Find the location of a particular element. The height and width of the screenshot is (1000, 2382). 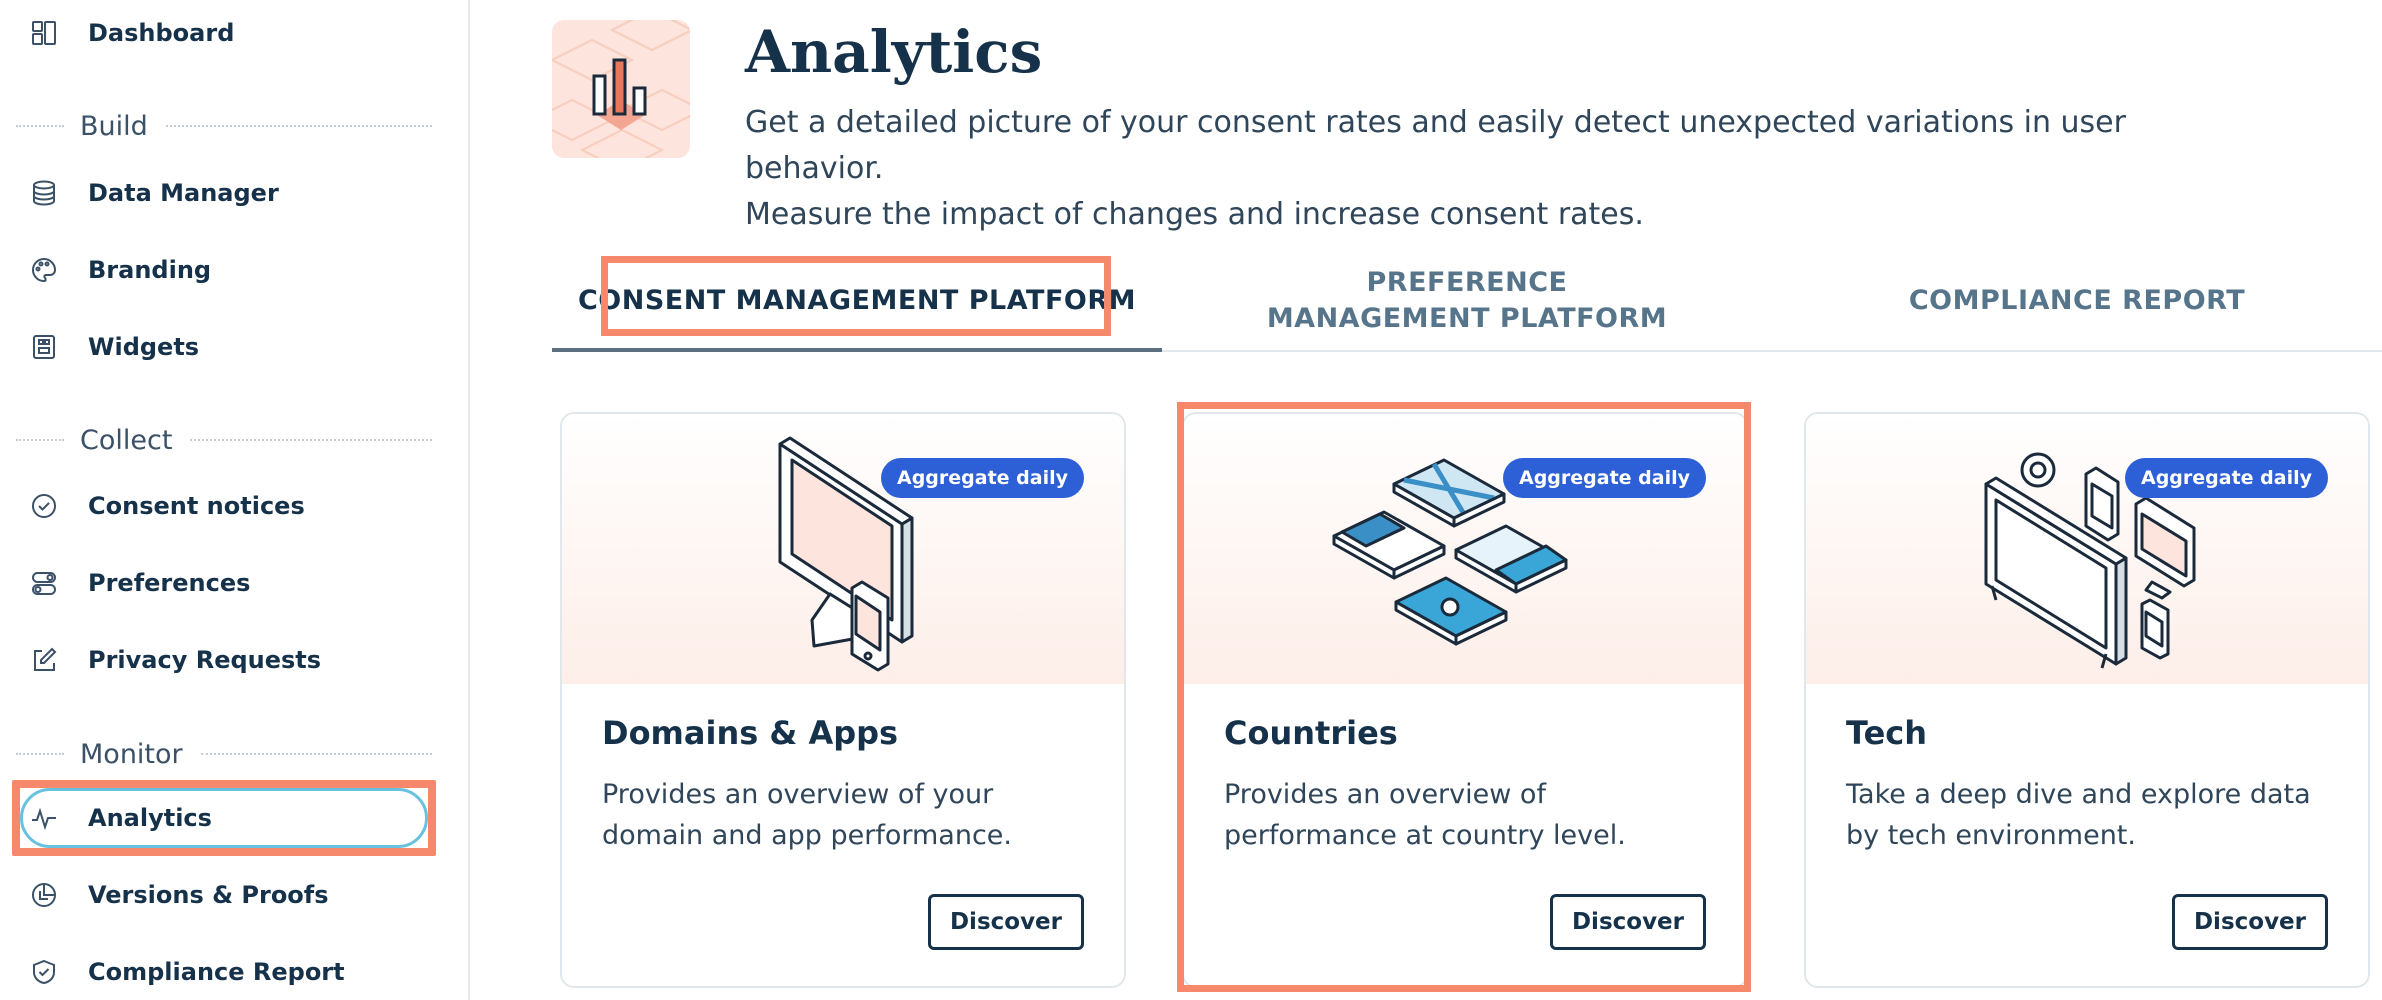

devices-icon: Aggregate daily is located at coordinates (2087, 549).